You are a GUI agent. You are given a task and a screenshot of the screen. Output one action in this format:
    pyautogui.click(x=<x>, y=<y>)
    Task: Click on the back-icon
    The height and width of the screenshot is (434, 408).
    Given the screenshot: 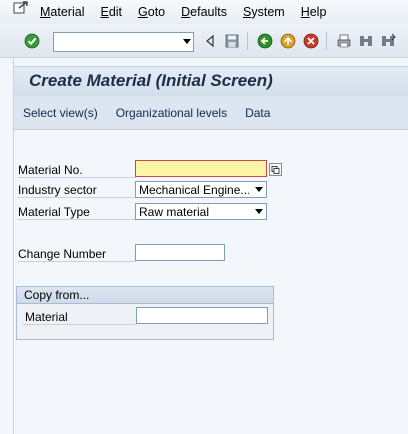 What is the action you would take?
    pyautogui.click(x=265, y=41)
    